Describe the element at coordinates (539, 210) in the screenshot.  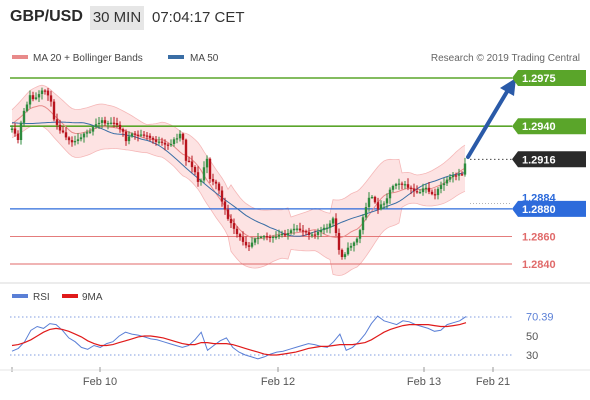
I see `level-label-pivot: 1.2880` at that location.